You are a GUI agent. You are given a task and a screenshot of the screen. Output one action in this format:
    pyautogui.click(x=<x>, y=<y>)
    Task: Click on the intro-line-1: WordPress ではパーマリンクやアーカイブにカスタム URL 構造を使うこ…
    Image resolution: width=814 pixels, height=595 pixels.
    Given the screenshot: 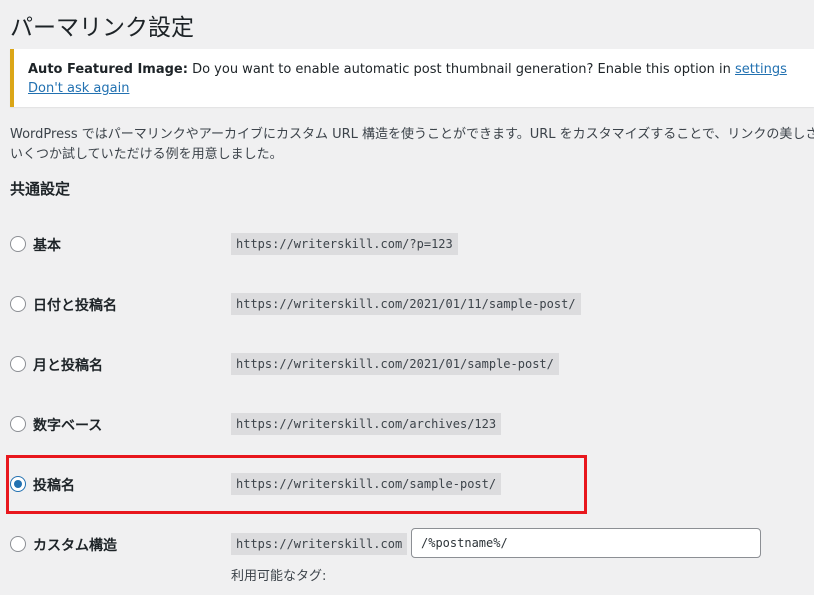 What is the action you would take?
    pyautogui.click(x=412, y=134)
    